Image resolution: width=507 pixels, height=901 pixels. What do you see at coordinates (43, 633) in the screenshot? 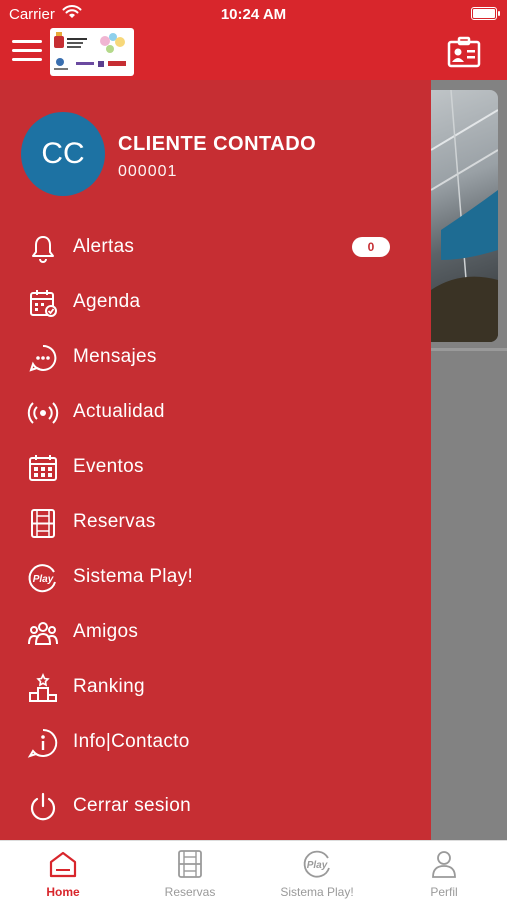
I see `group-icon` at bounding box center [43, 633].